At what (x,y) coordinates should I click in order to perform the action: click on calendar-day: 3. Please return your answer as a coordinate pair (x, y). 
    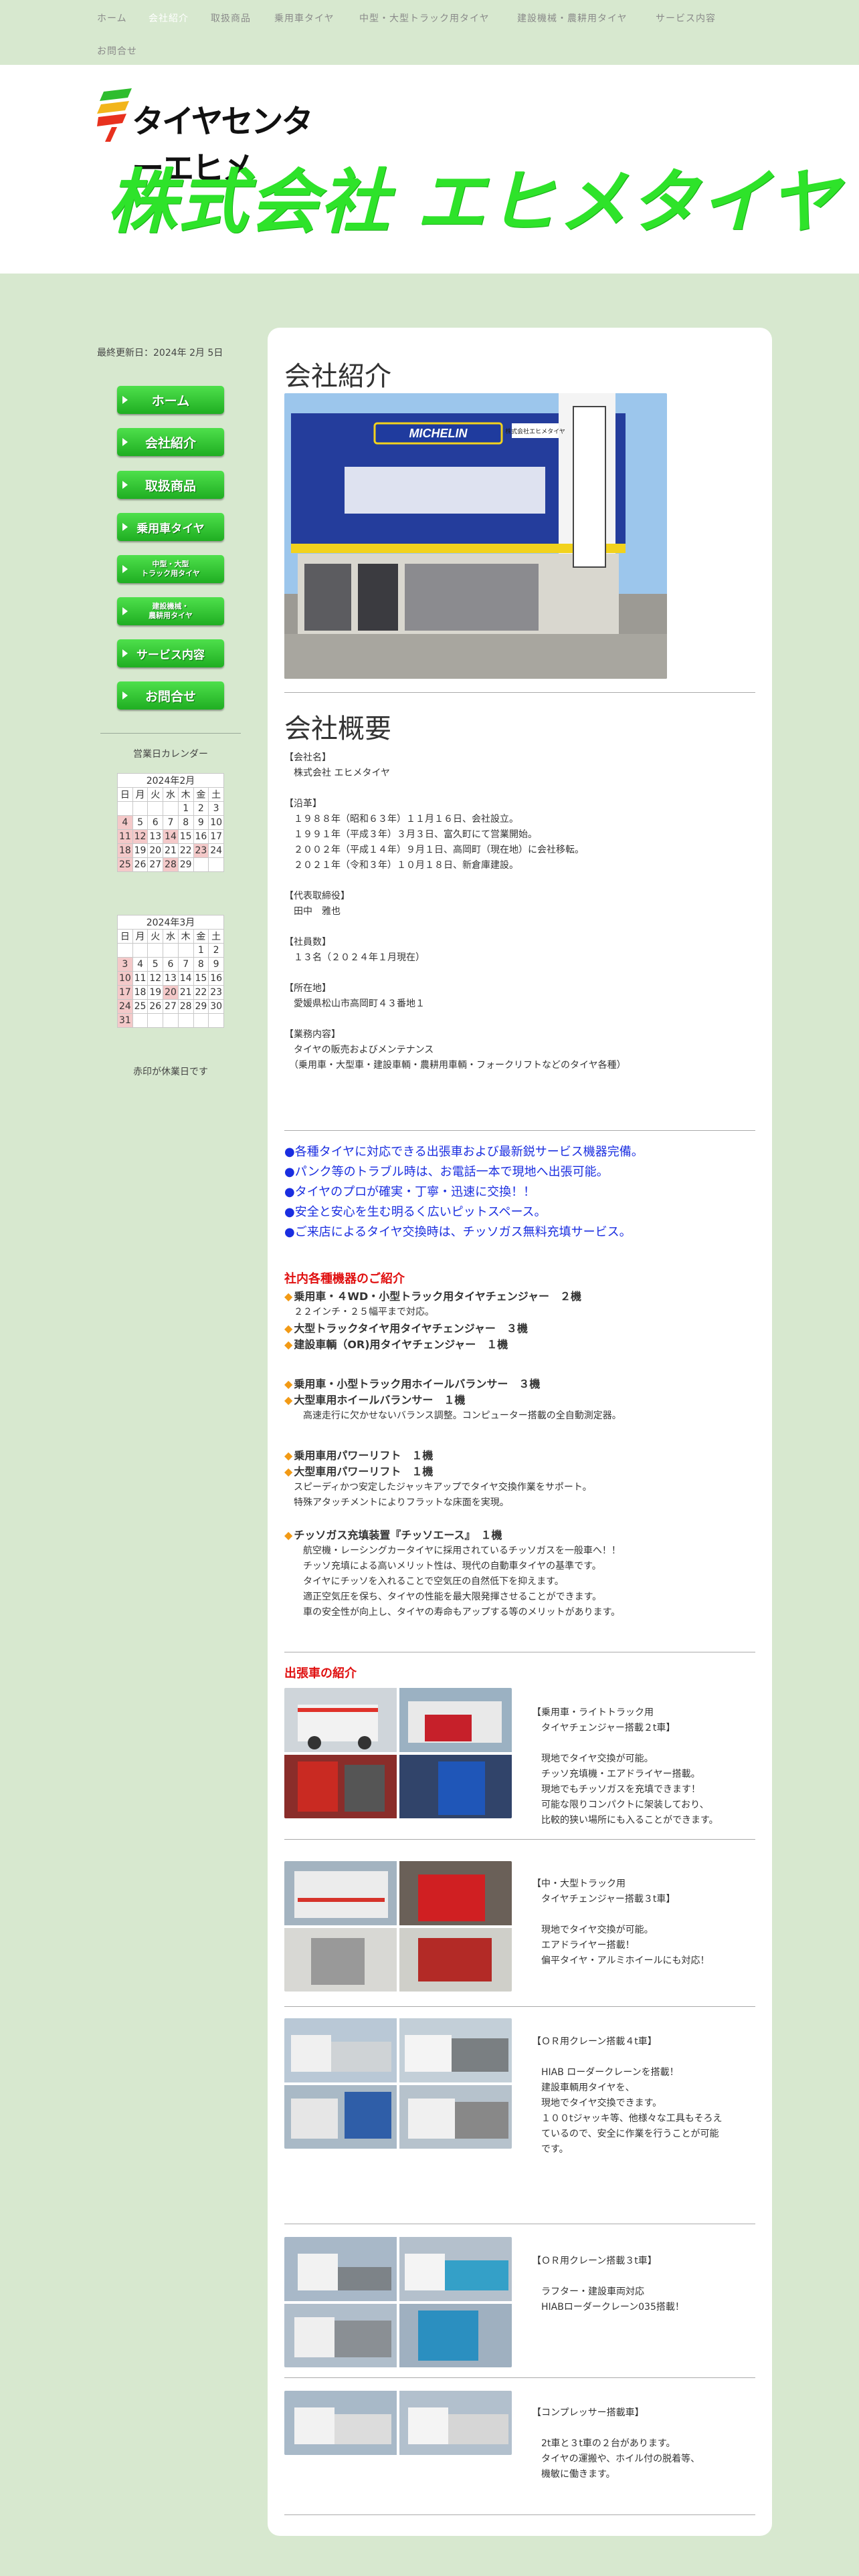
    Looking at the image, I should click on (125, 965).